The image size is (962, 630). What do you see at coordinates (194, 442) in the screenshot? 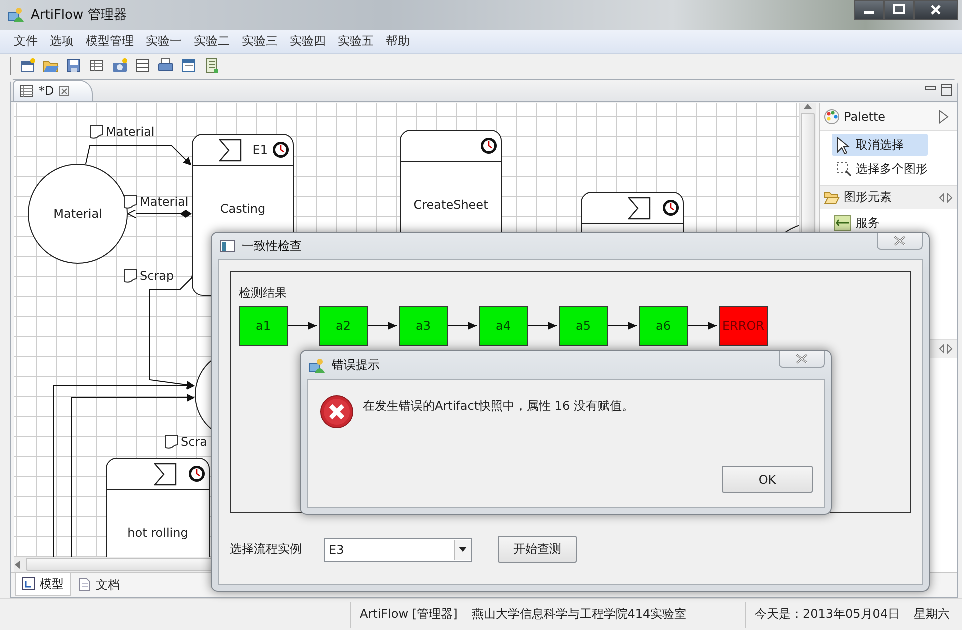
I see `note-label: Scra` at bounding box center [194, 442].